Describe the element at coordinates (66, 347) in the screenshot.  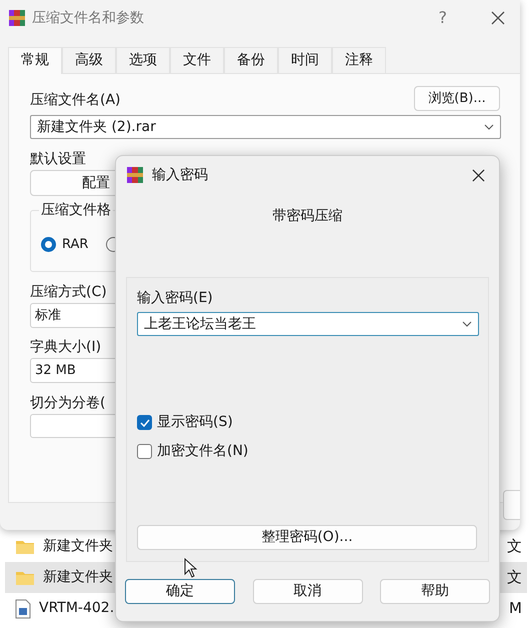
I see `field-label: 字典大小(I)` at that location.